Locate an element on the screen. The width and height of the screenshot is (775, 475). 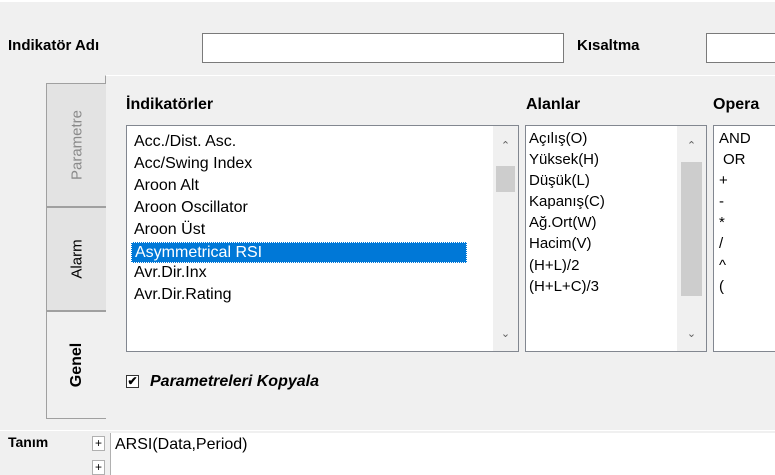
copy-params-checkbox: ✔ is located at coordinates (132, 381).